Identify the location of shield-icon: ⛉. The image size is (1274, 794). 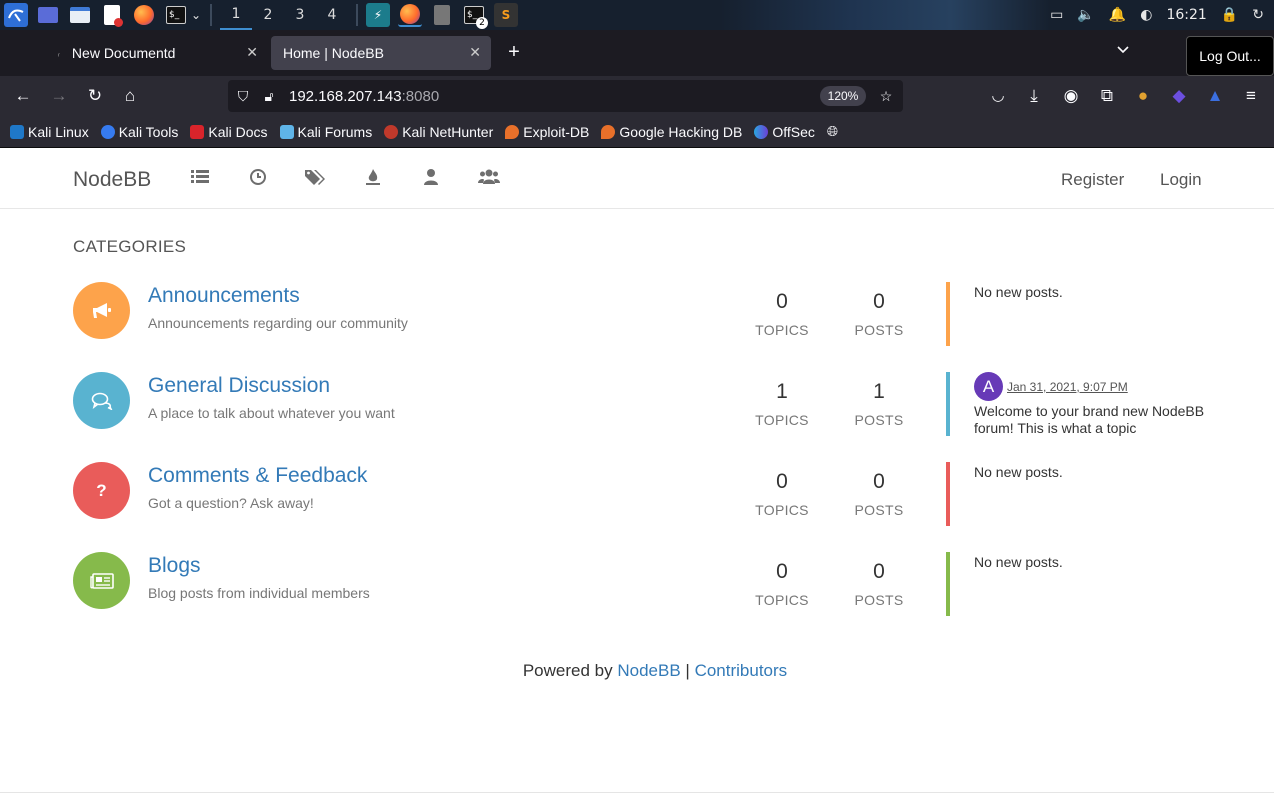
(243, 96).